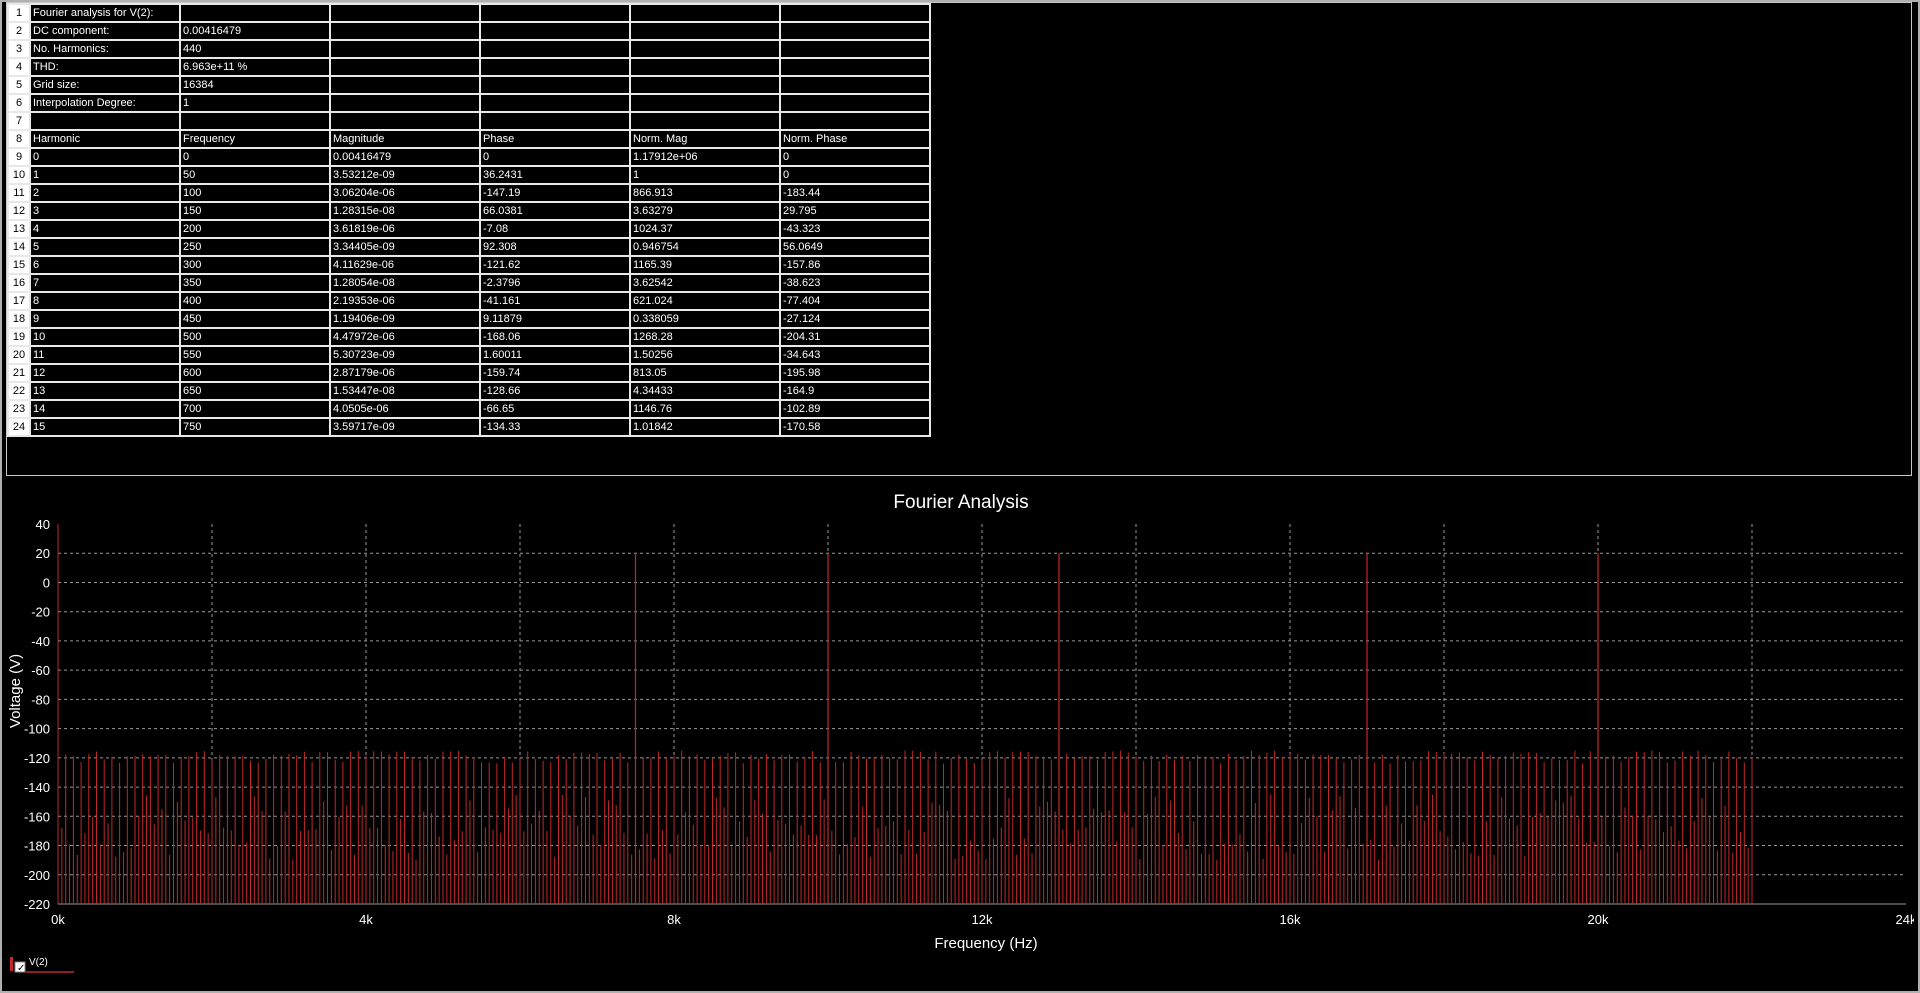 Image resolution: width=1920 pixels, height=993 pixels. Describe the element at coordinates (469, 49) in the screenshot. I see `table-row: 3 No. Harmonics: 440` at that location.